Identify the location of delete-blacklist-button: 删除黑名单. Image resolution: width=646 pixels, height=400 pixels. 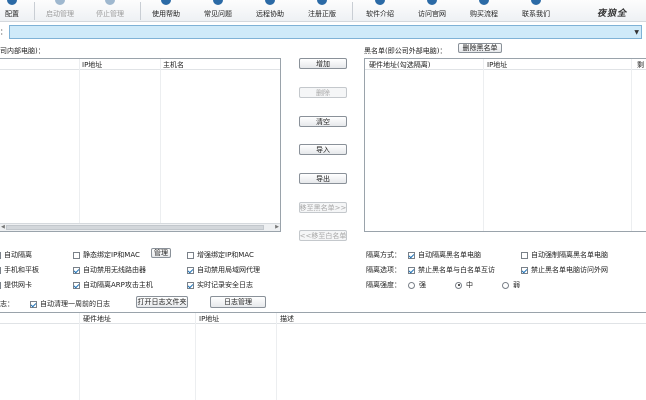
(480, 48).